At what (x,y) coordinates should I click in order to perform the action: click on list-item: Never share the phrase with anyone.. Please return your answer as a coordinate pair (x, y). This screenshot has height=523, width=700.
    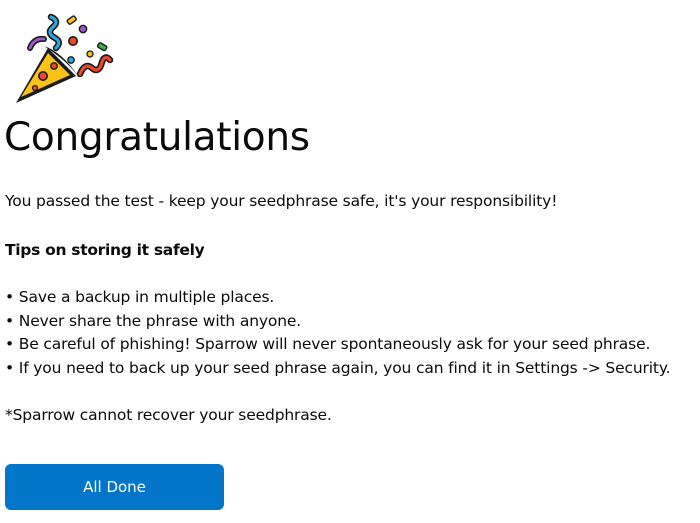
    Looking at the image, I should click on (337, 322).